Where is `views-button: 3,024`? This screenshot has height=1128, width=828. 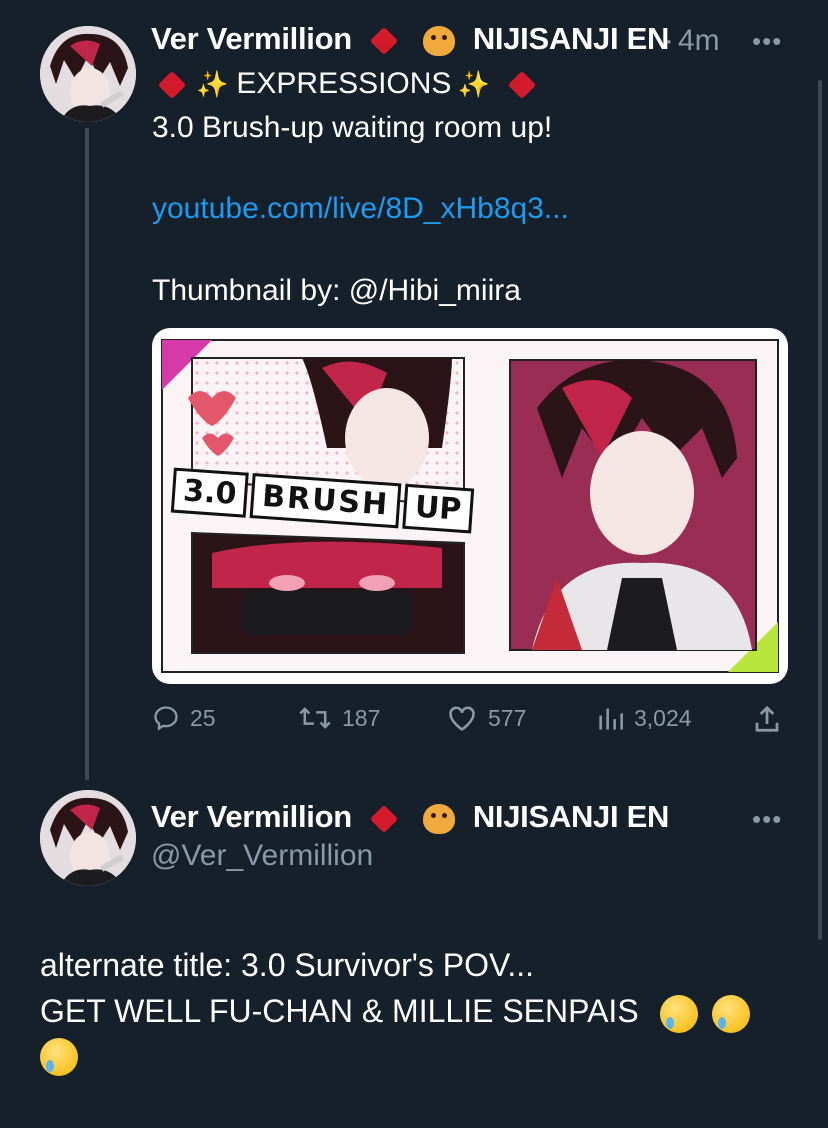
views-button: 3,024 is located at coordinates (644, 718).